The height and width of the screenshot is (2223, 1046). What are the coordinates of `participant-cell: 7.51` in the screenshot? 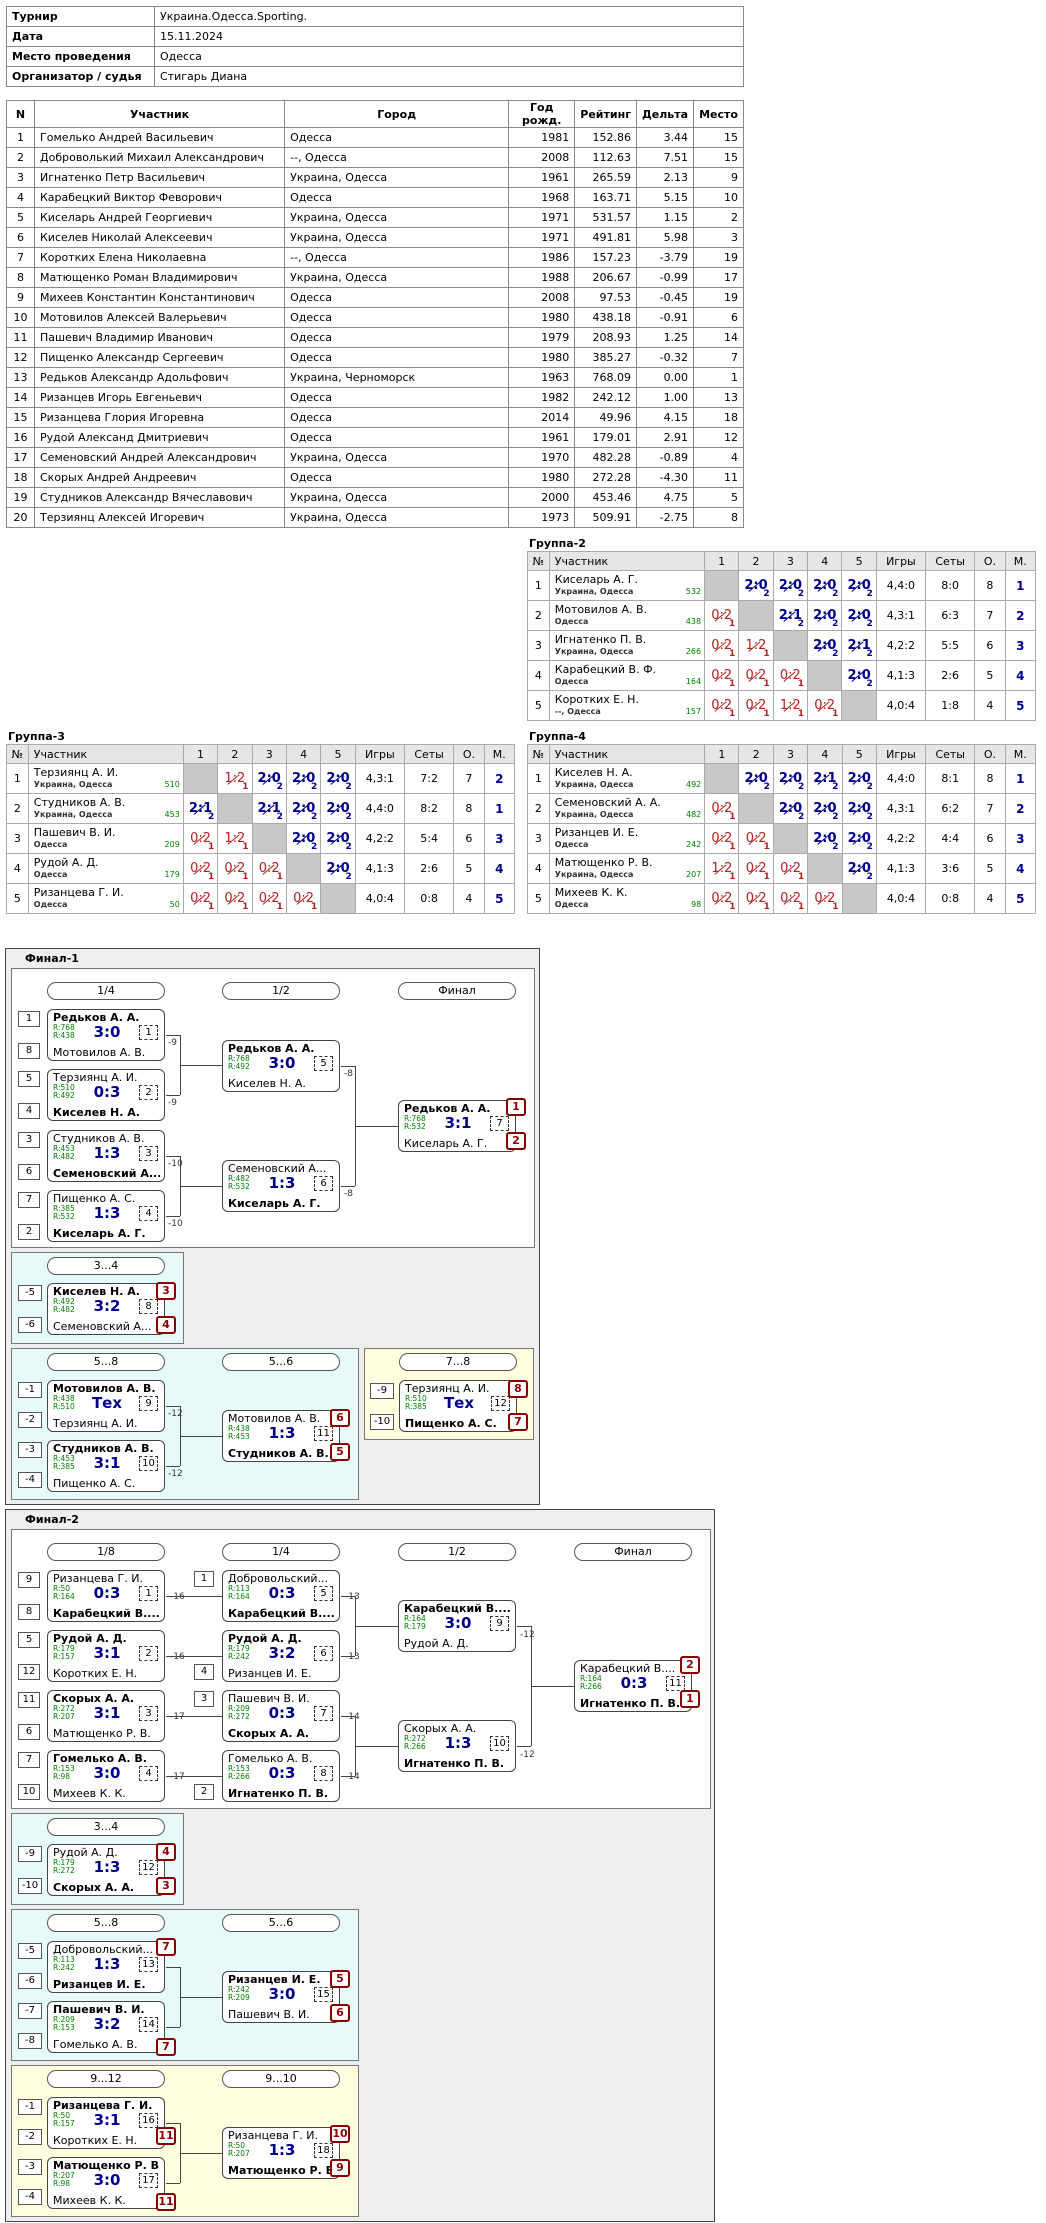 It's located at (665, 157).